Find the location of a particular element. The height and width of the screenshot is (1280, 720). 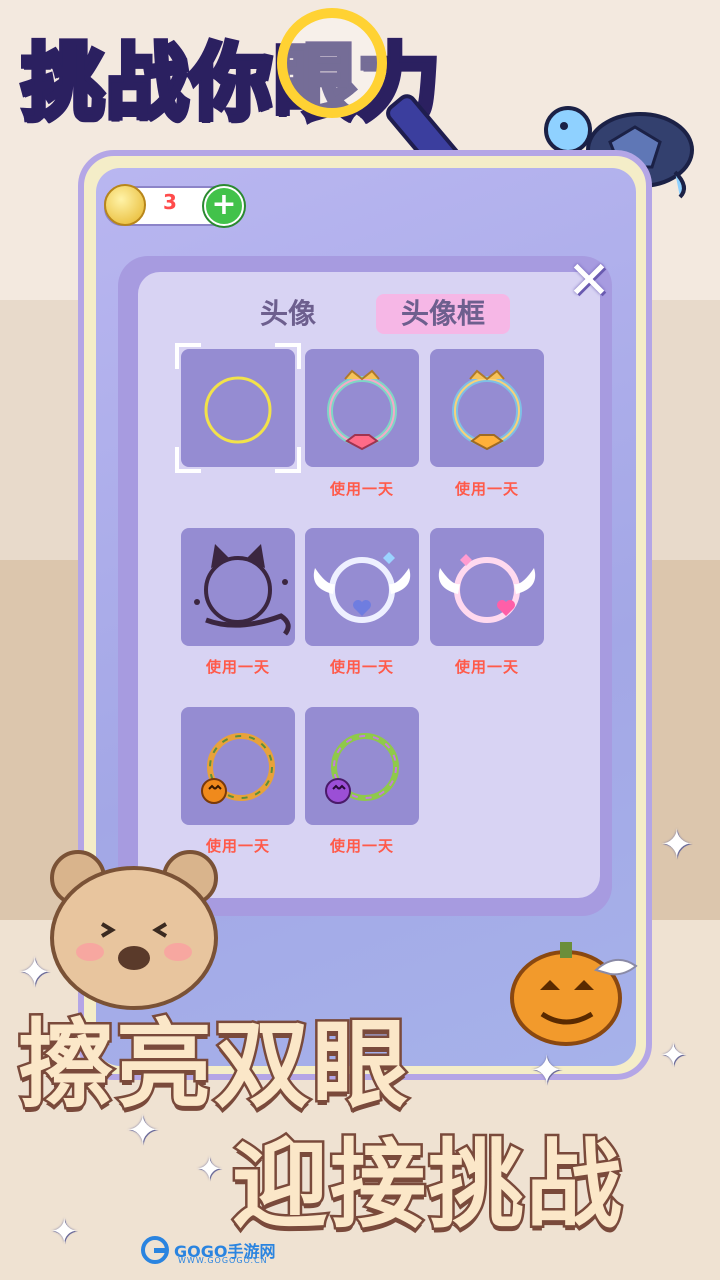

frame-cell-cat is located at coordinates (238, 587).